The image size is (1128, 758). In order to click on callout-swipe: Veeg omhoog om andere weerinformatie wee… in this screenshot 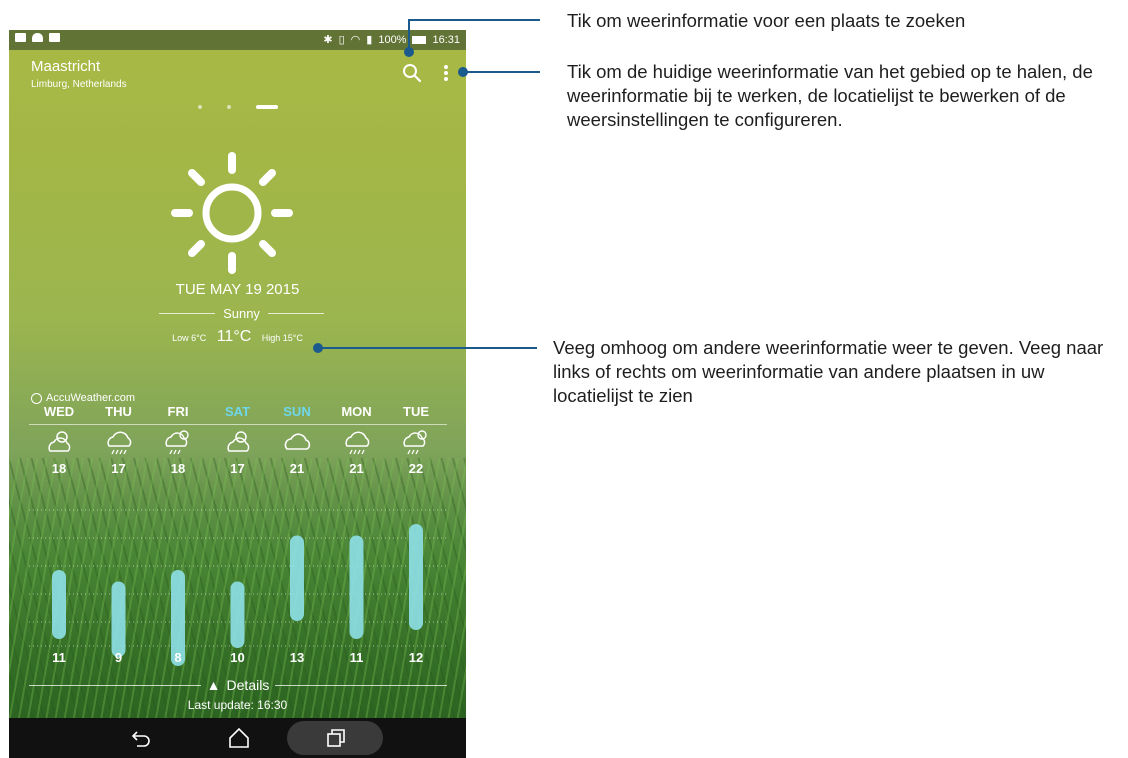, I will do `click(828, 371)`.